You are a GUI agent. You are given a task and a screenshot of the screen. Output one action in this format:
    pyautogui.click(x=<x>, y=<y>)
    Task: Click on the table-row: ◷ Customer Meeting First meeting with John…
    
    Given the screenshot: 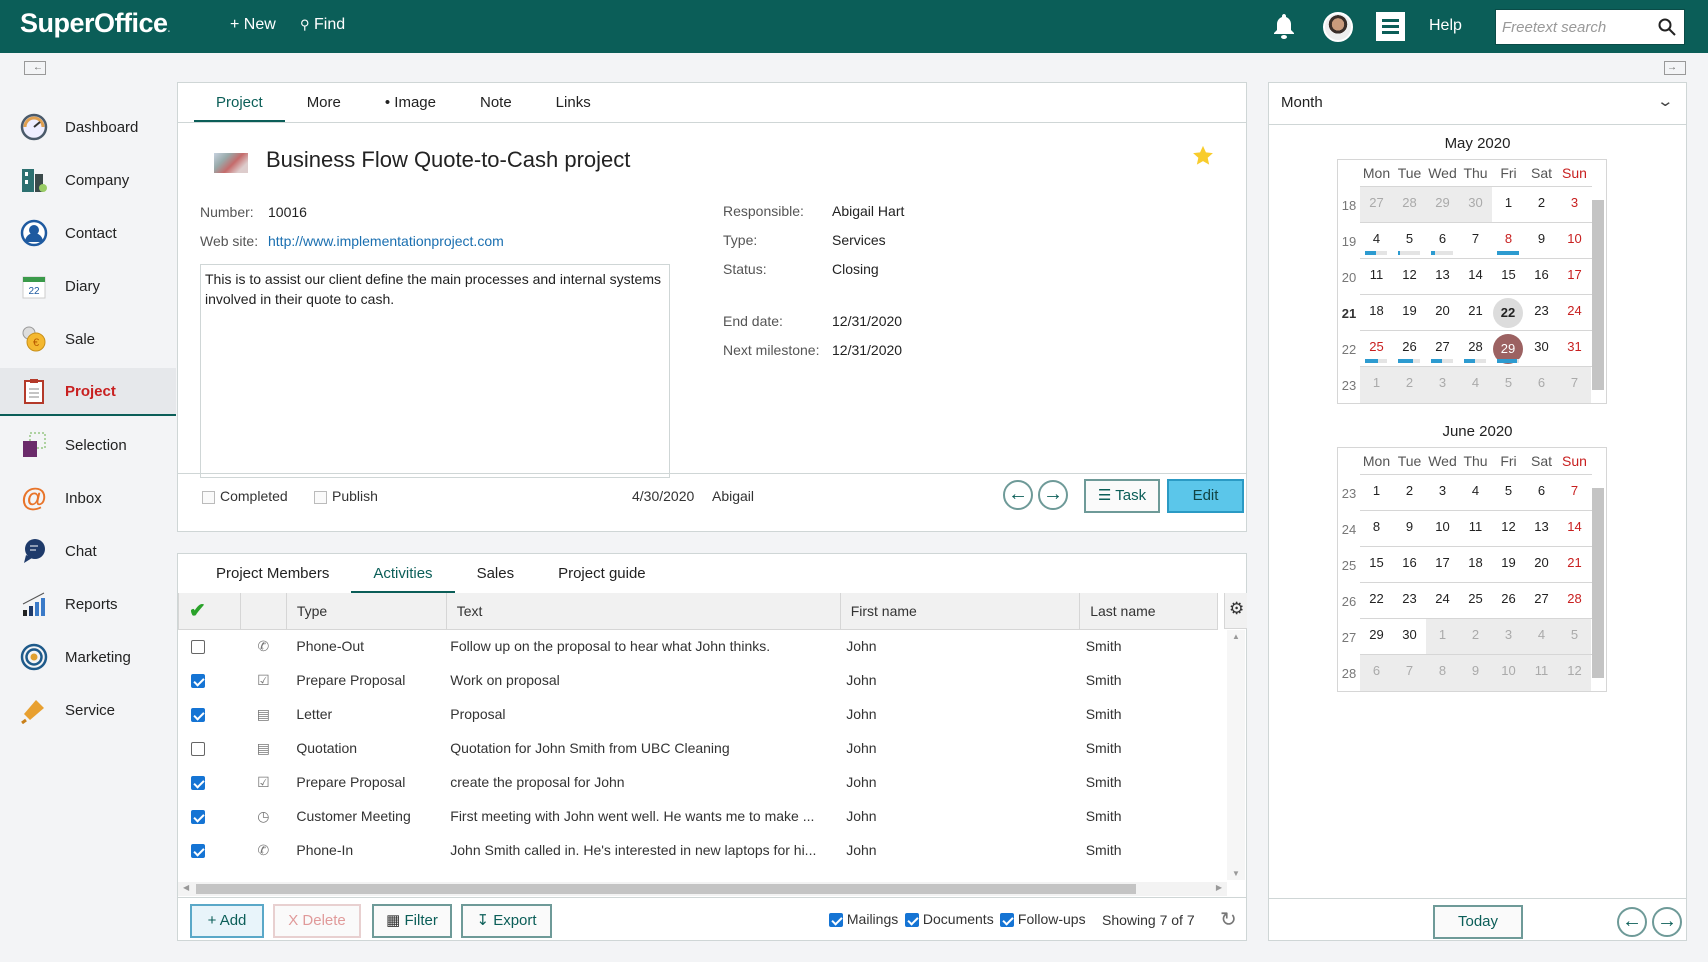 What is the action you would take?
    pyautogui.click(x=698, y=816)
    